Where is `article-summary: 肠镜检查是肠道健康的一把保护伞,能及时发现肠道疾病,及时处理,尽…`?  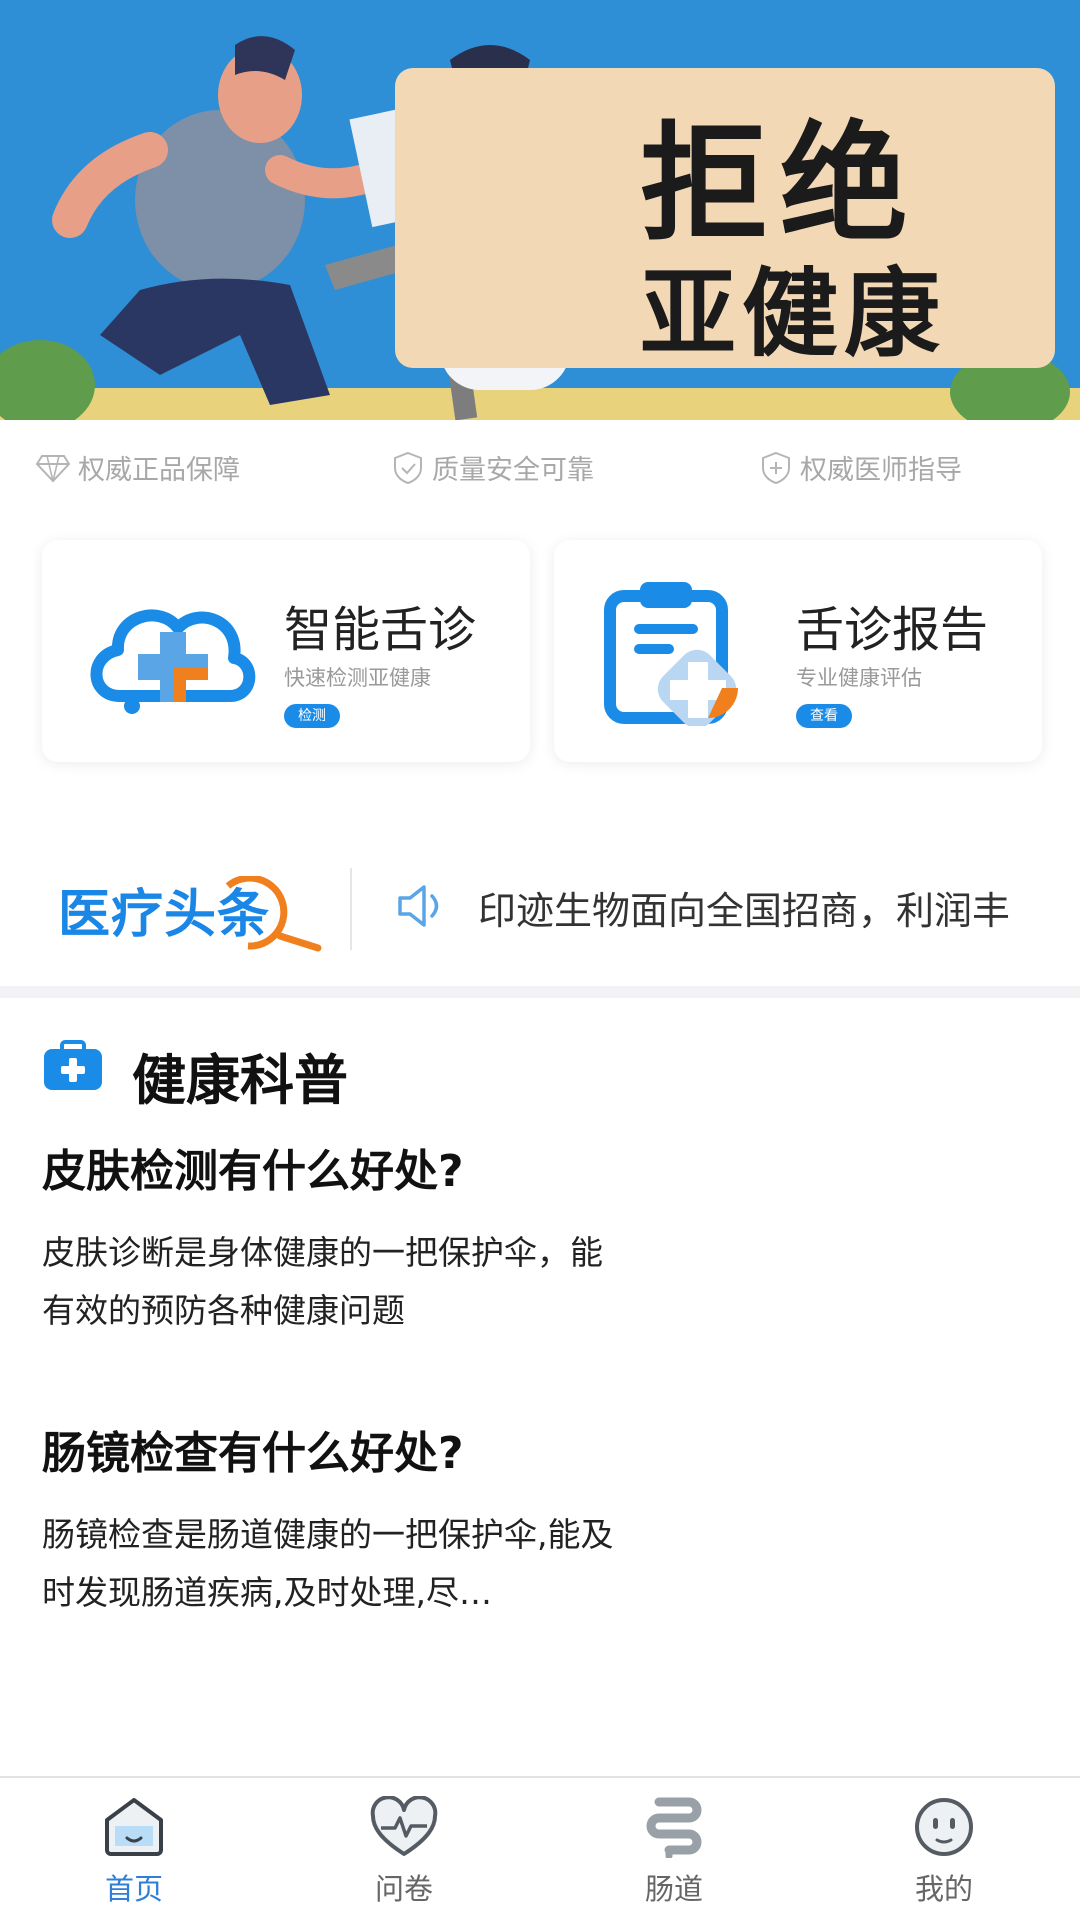 article-summary: 肠镜检查是肠道健康的一把保护伞,能及时发现肠道疾病,及时处理,尽… is located at coordinates (328, 1563).